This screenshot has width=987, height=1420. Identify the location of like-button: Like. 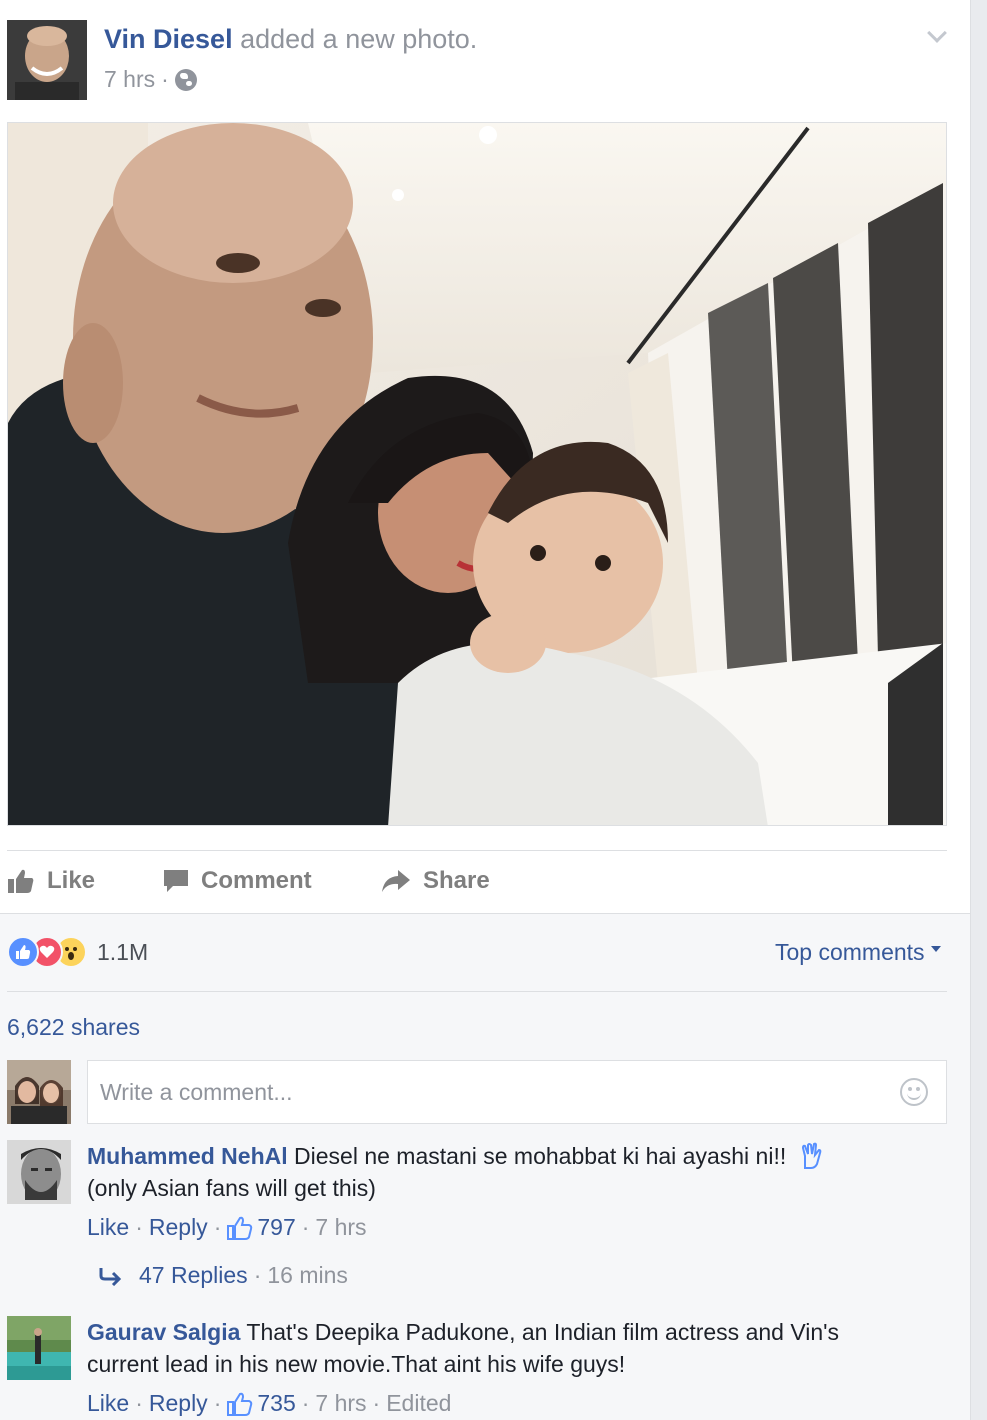
(51, 881).